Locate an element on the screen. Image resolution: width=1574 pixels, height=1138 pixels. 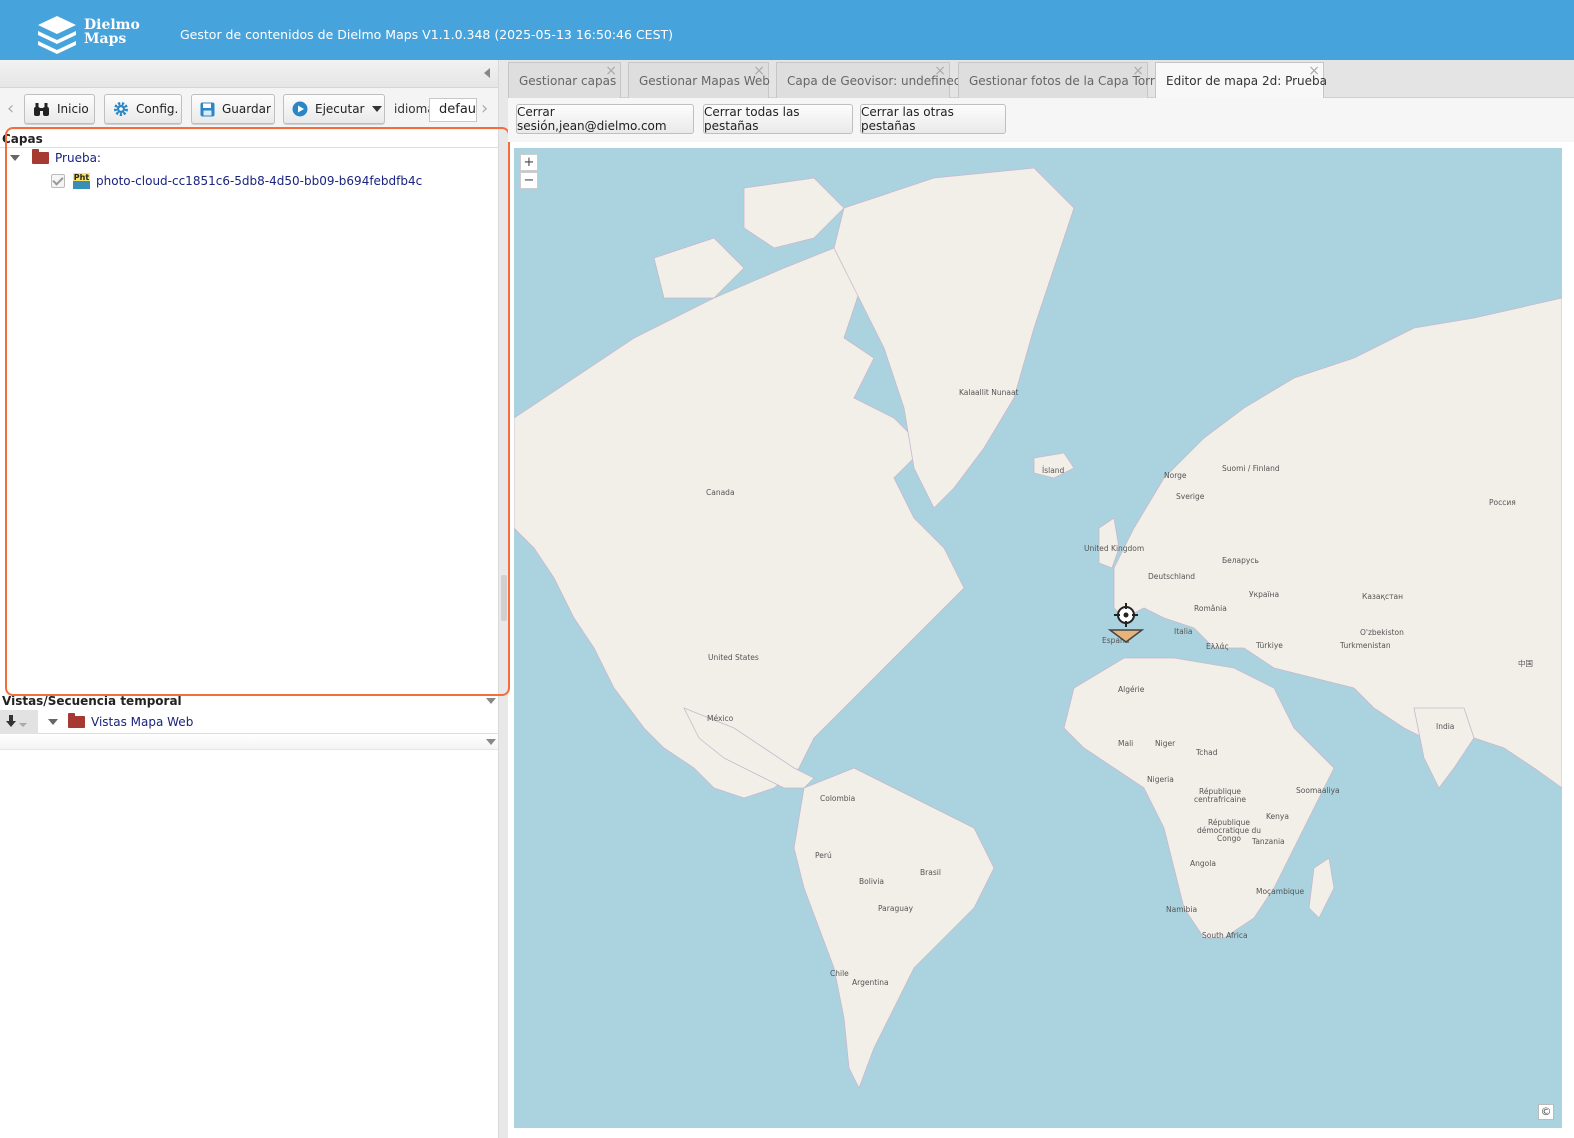
map-label: Ísland is located at coordinates (1053, 470).